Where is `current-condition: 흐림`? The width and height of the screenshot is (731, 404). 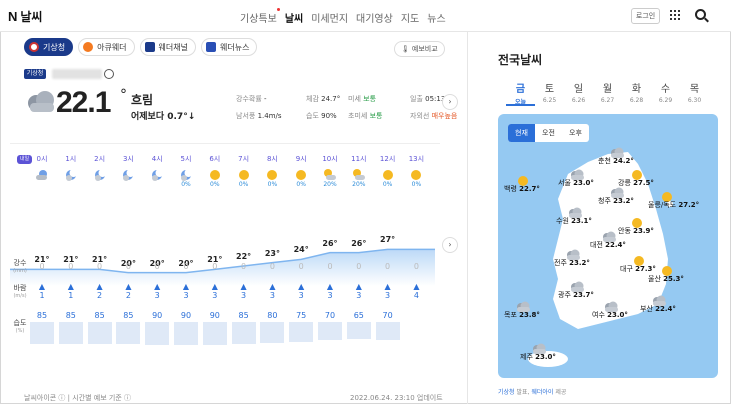
current-condition: 흐림 is located at coordinates (142, 100).